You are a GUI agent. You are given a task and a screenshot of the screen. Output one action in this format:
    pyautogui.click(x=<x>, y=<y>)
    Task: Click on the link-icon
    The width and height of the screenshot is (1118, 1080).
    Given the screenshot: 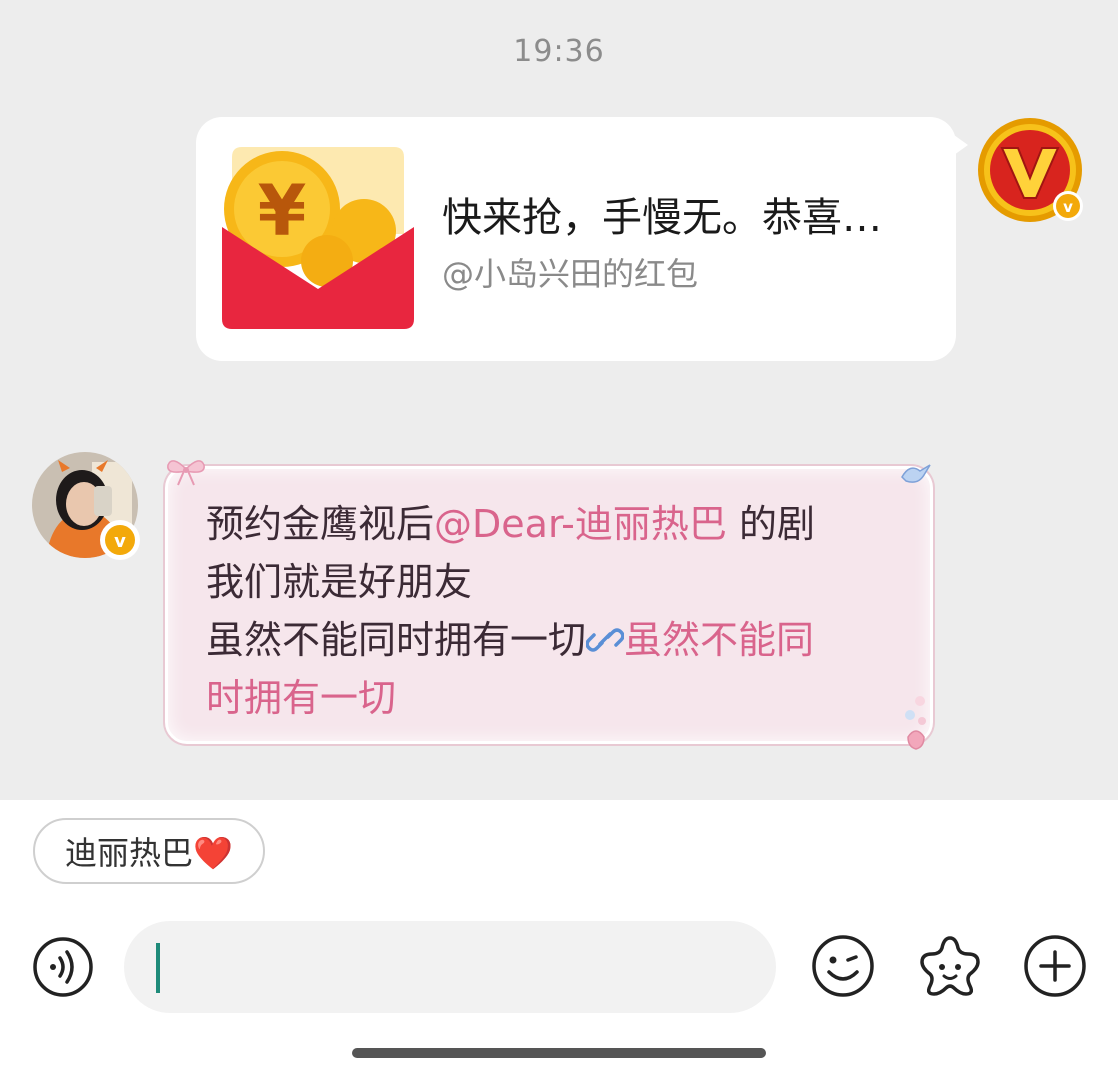 What is the action you would take?
    pyautogui.click(x=605, y=640)
    